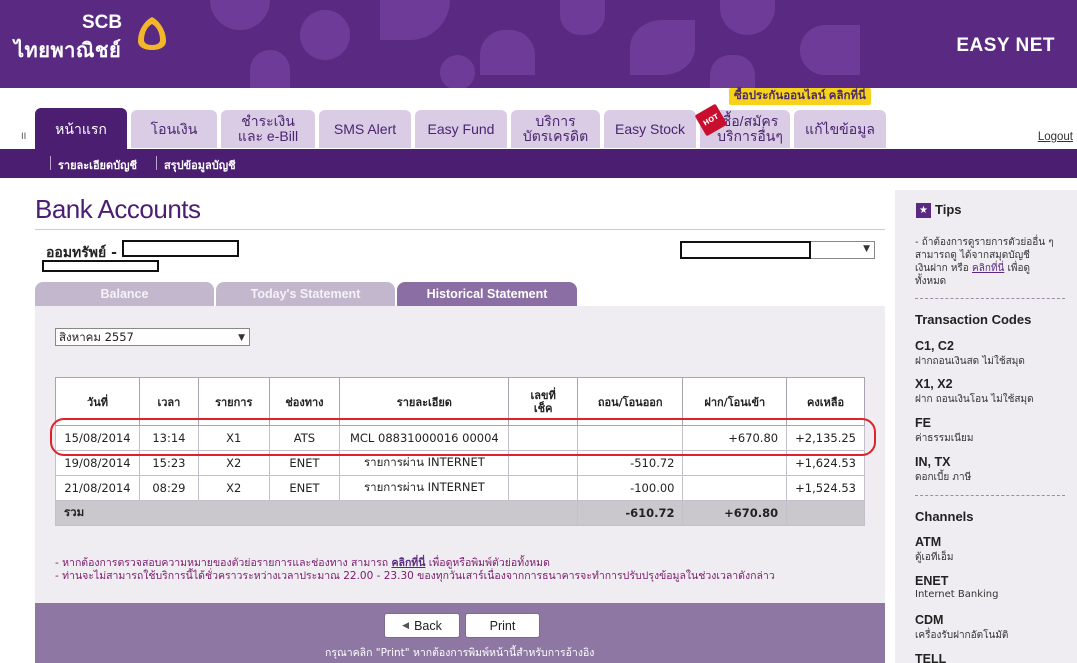  I want to click on code-x1-x2: X1, X2, so click(934, 384).